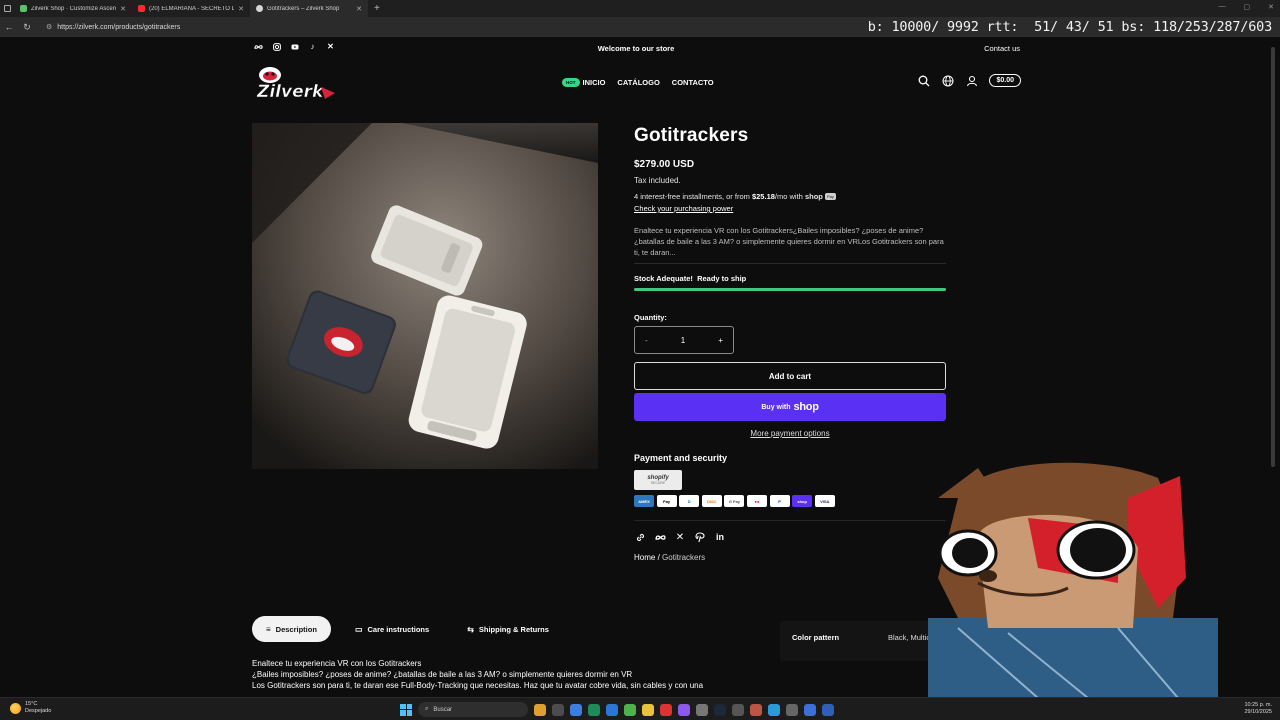  Describe the element at coordinates (27, 27) in the screenshot. I see `reload-icon: ↻` at that location.